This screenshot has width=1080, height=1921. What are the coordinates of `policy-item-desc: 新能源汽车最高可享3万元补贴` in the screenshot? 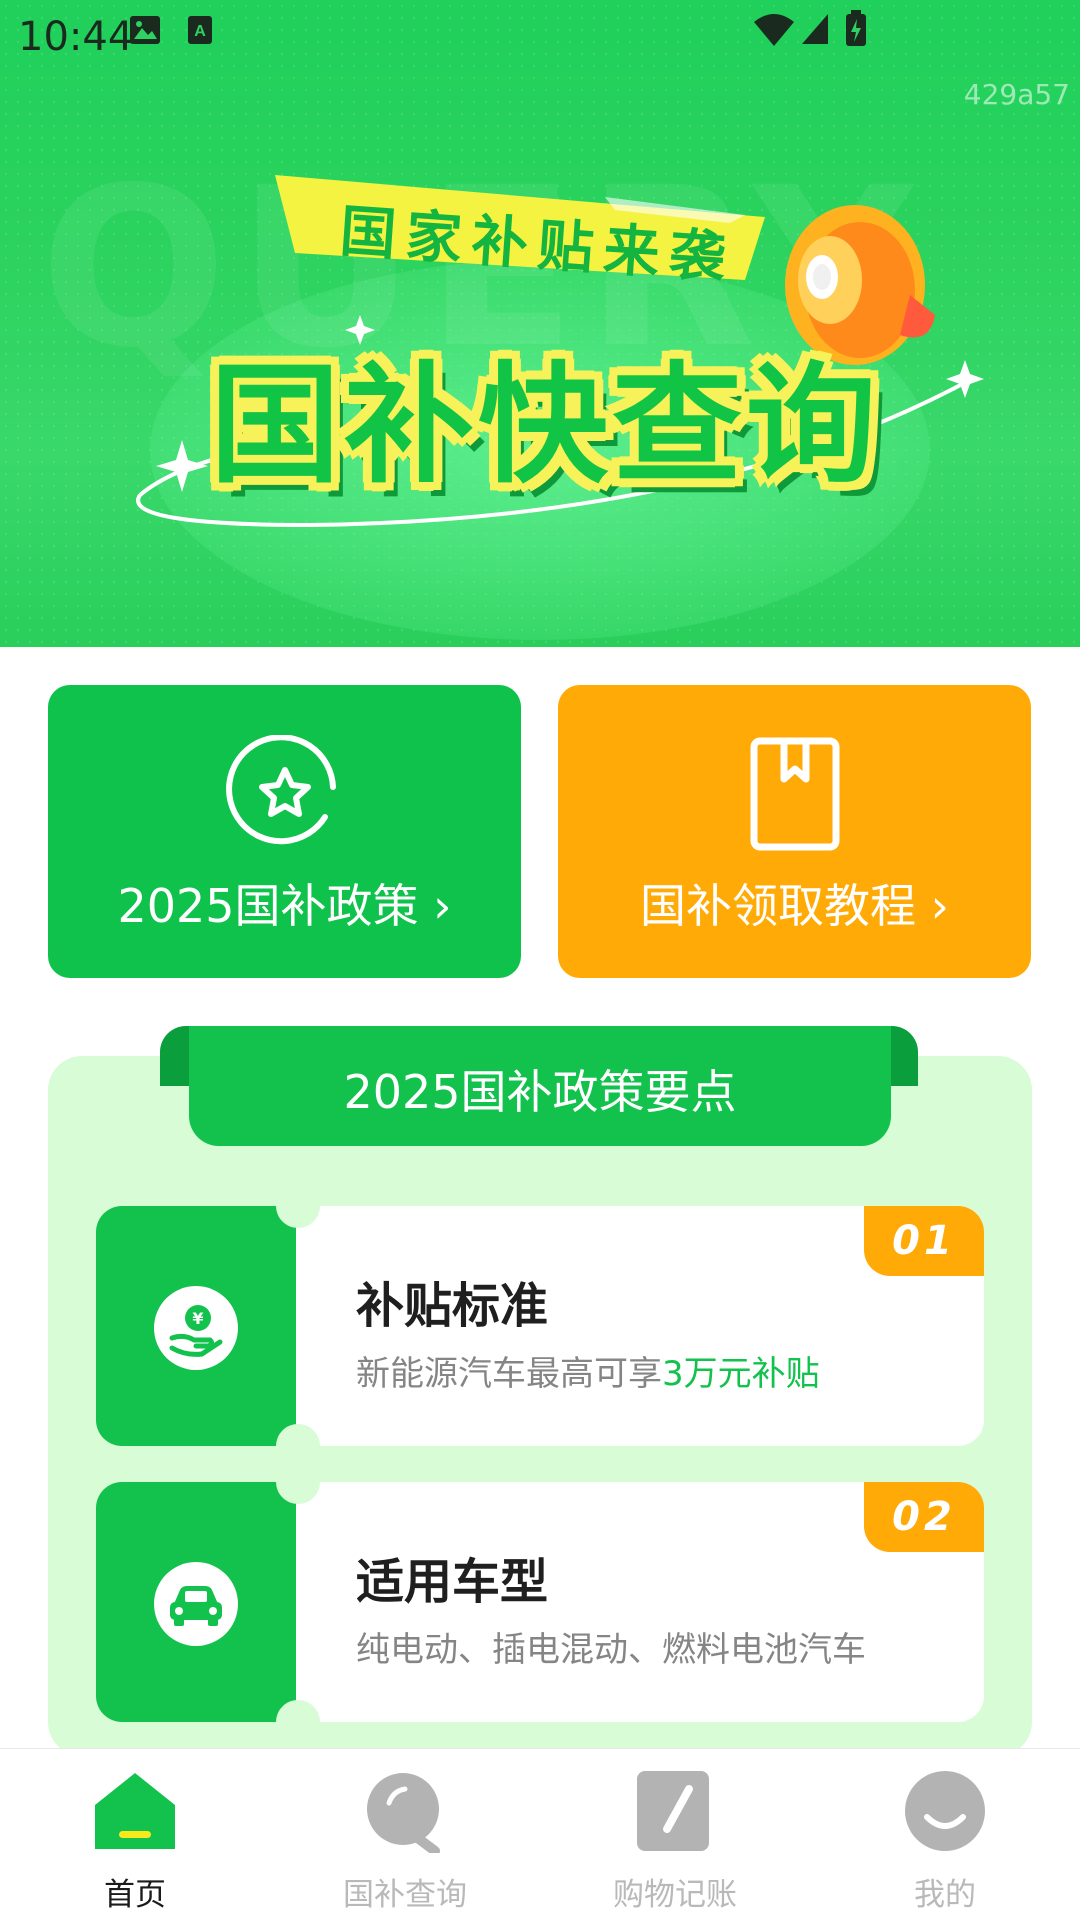 It's located at (588, 1374).